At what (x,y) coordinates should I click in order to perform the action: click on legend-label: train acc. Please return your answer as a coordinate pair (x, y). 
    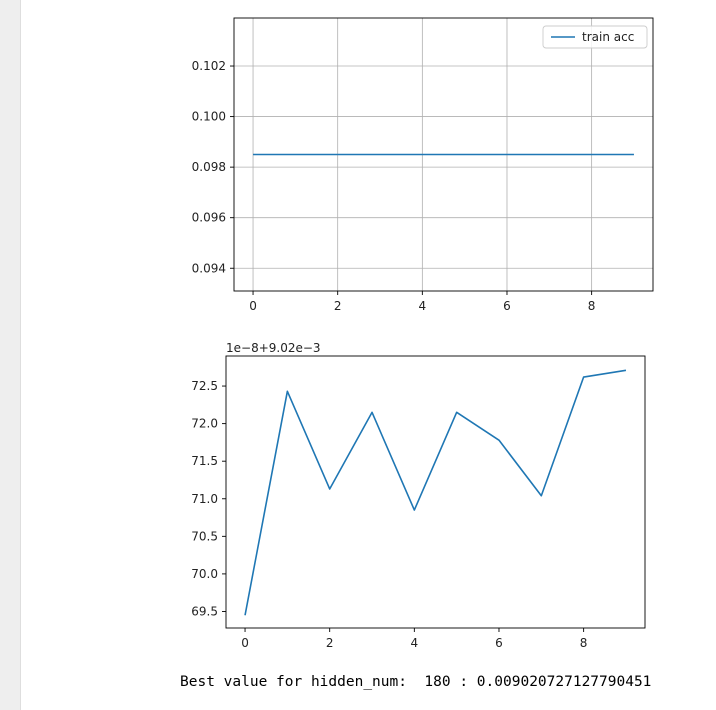
    Looking at the image, I should click on (608, 37).